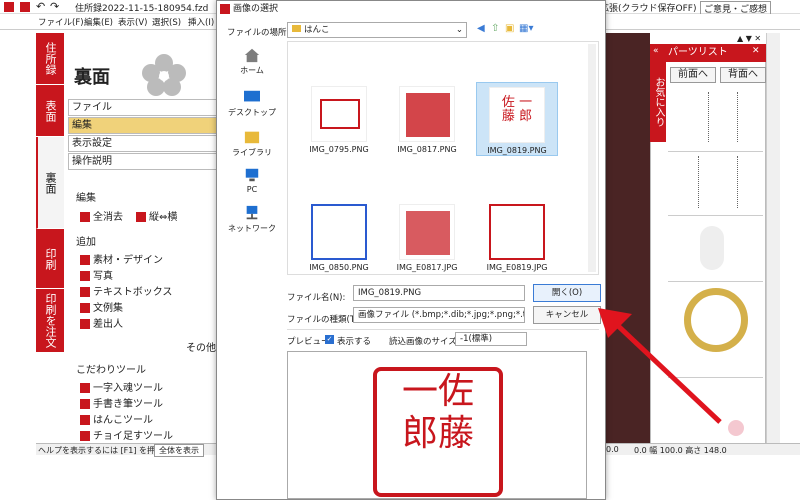 This screenshot has width=800, height=500. What do you see at coordinates (143, 107) in the screenshot?
I see `panel-file: ファイル` at bounding box center [143, 107].